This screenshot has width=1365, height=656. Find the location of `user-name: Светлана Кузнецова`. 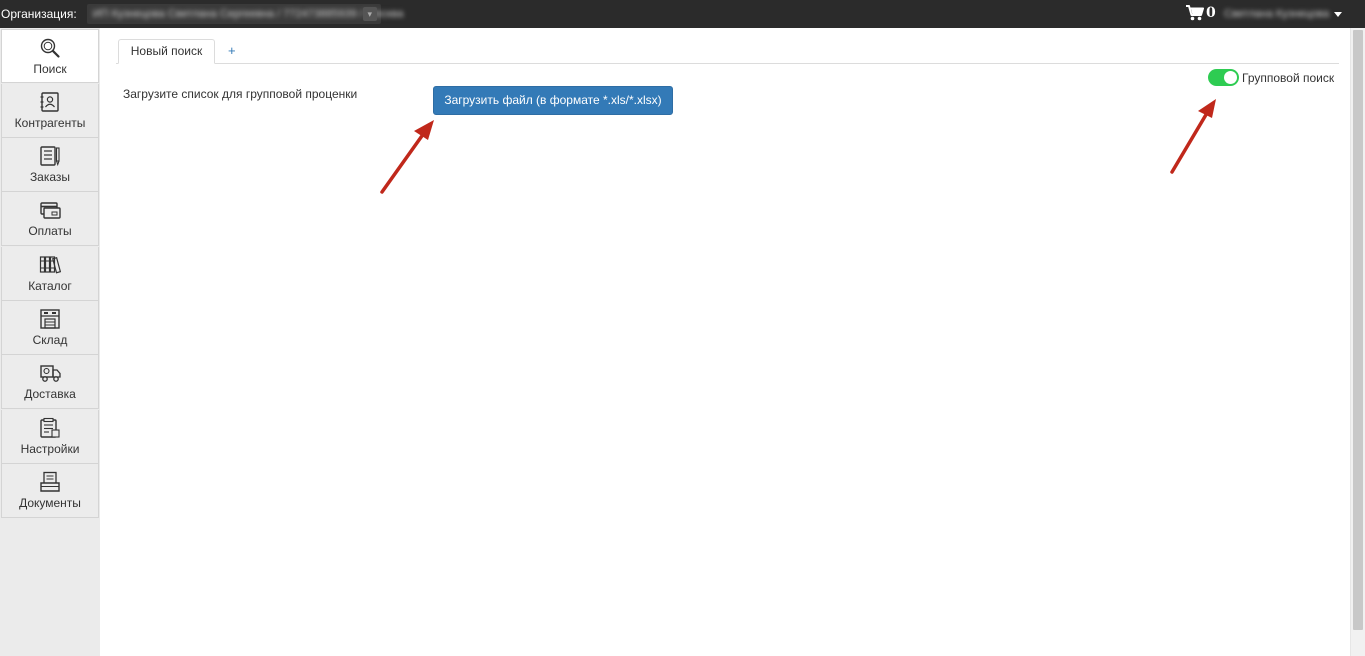

user-name: Светлана Кузнецова is located at coordinates (1277, 14).